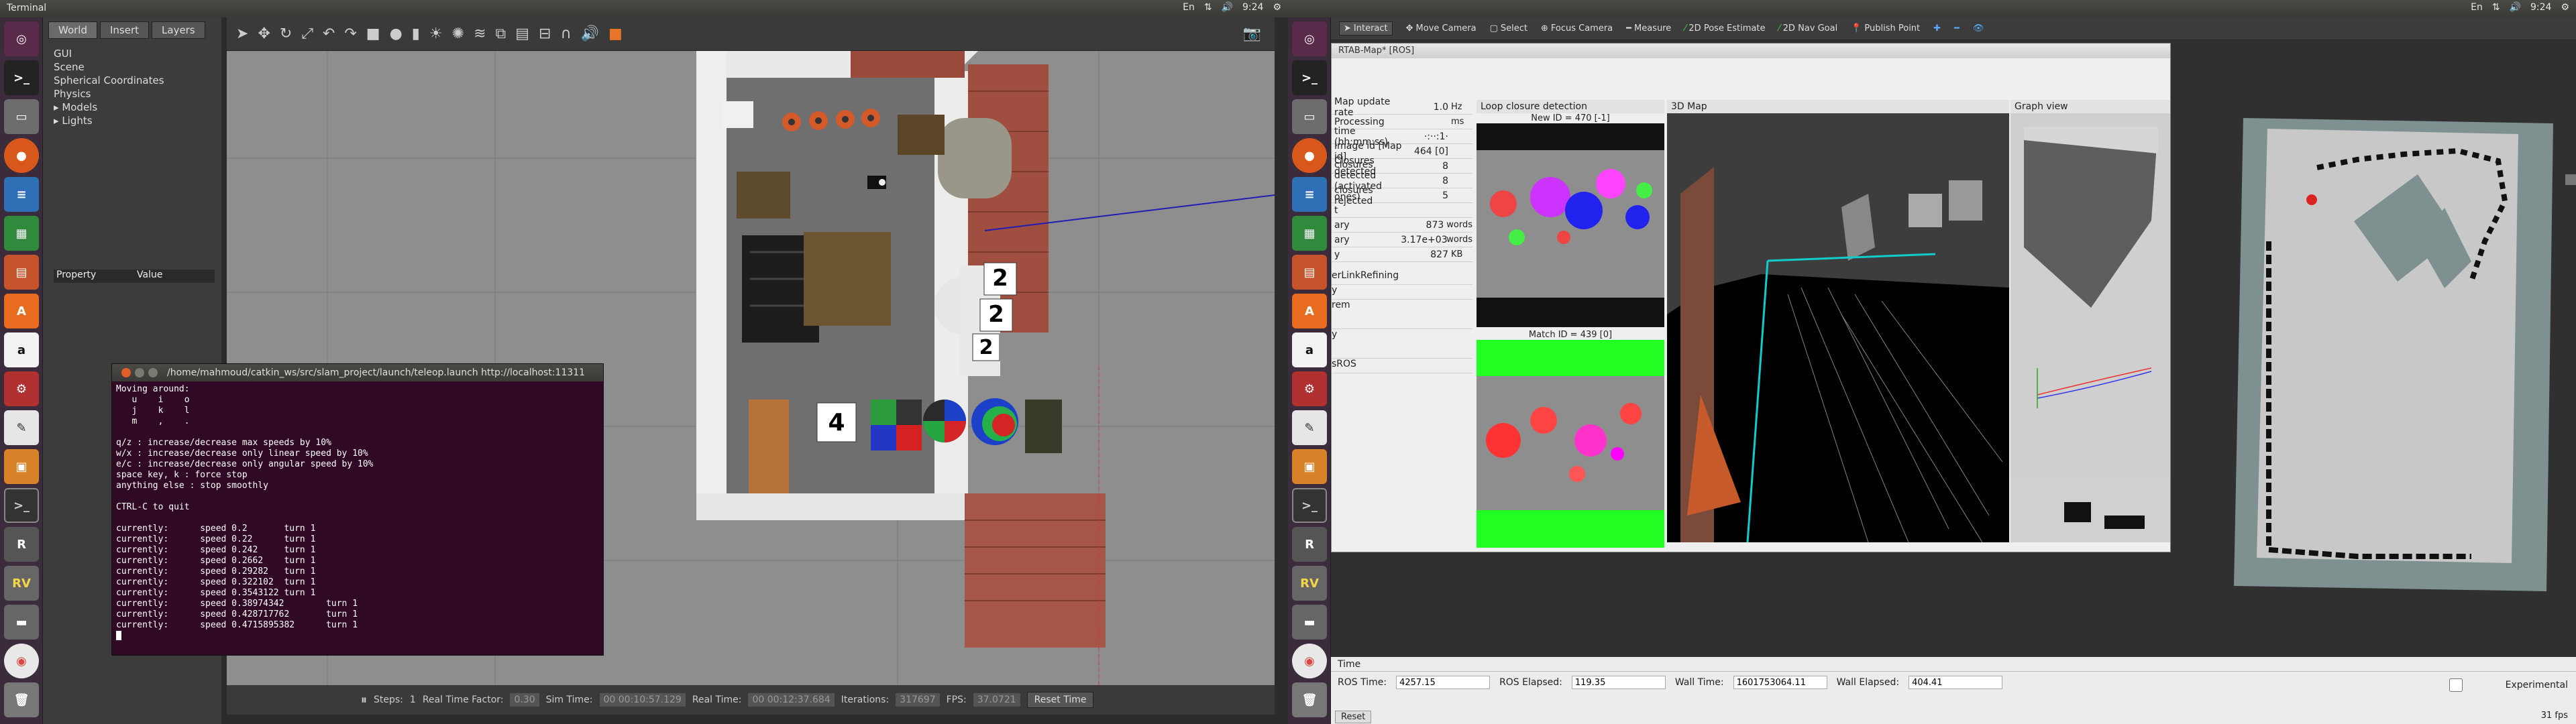  I want to click on pause-button: ⏸, so click(364, 700).